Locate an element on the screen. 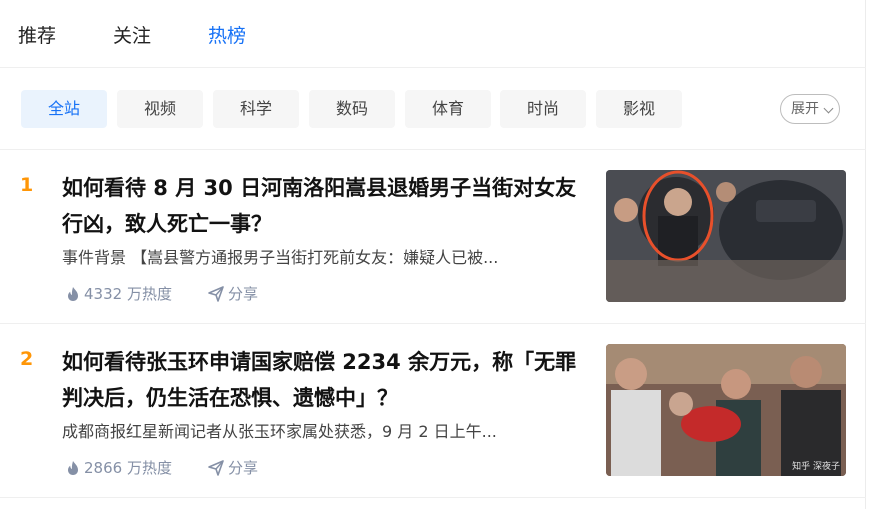  item-meta: 2866 万热度 分享 is located at coordinates (162, 467).